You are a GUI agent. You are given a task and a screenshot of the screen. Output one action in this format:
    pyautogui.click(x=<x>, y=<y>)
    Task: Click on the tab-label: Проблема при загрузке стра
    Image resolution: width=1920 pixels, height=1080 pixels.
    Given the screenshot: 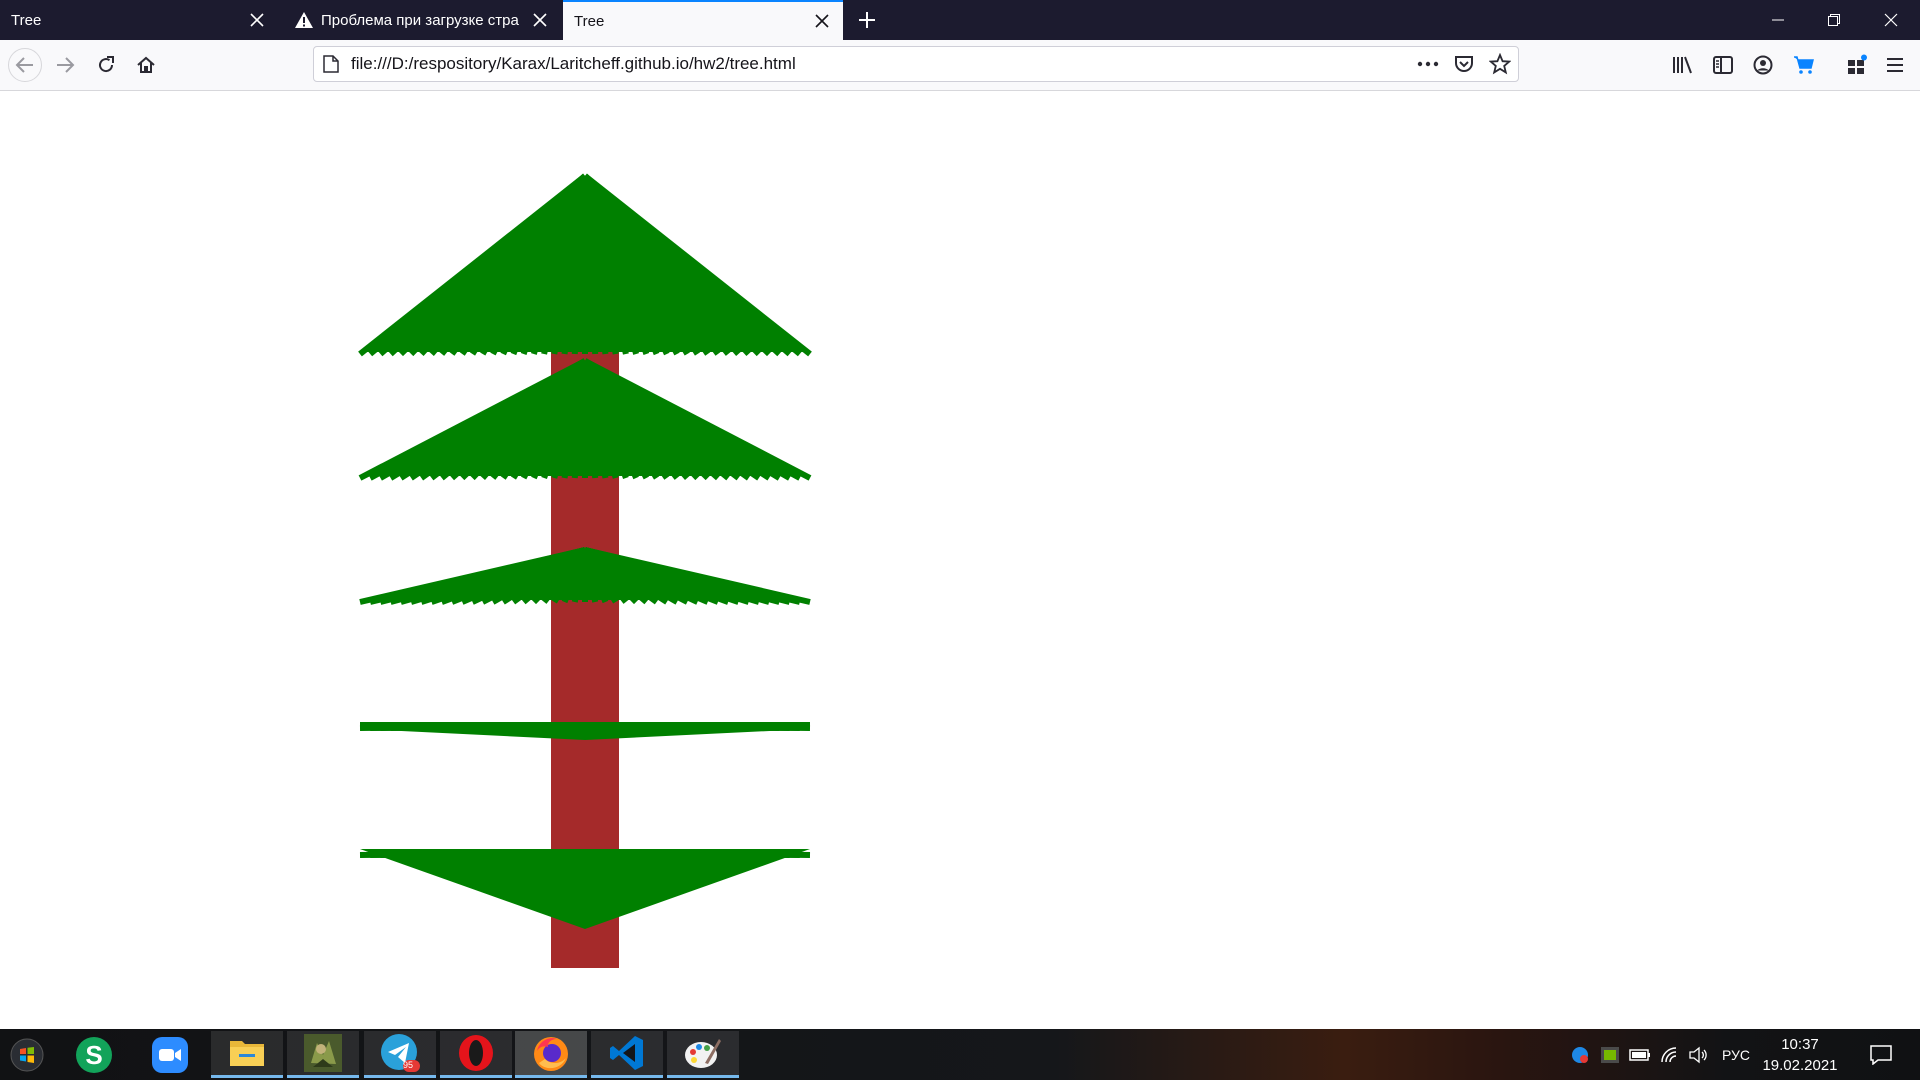 What is the action you would take?
    pyautogui.click(x=420, y=20)
    